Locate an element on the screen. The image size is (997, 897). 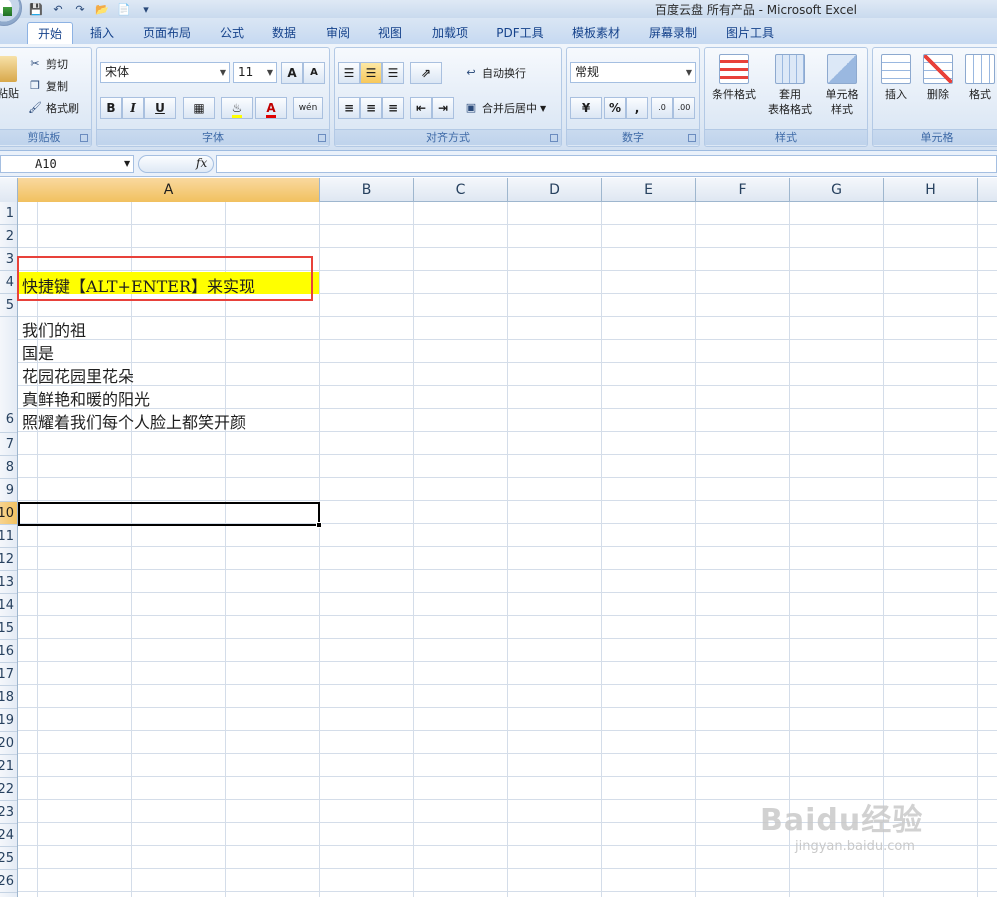
row-header-1: 1 is located at coordinates (8, 213).